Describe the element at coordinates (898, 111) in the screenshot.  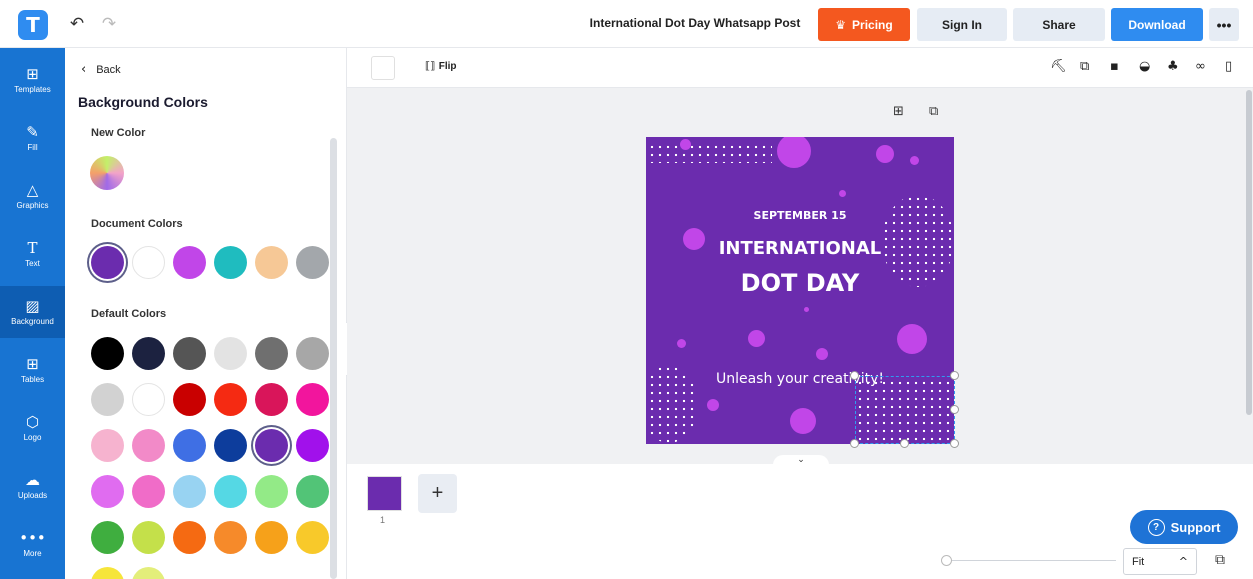
I see `add-page-icon: ⊞` at that location.